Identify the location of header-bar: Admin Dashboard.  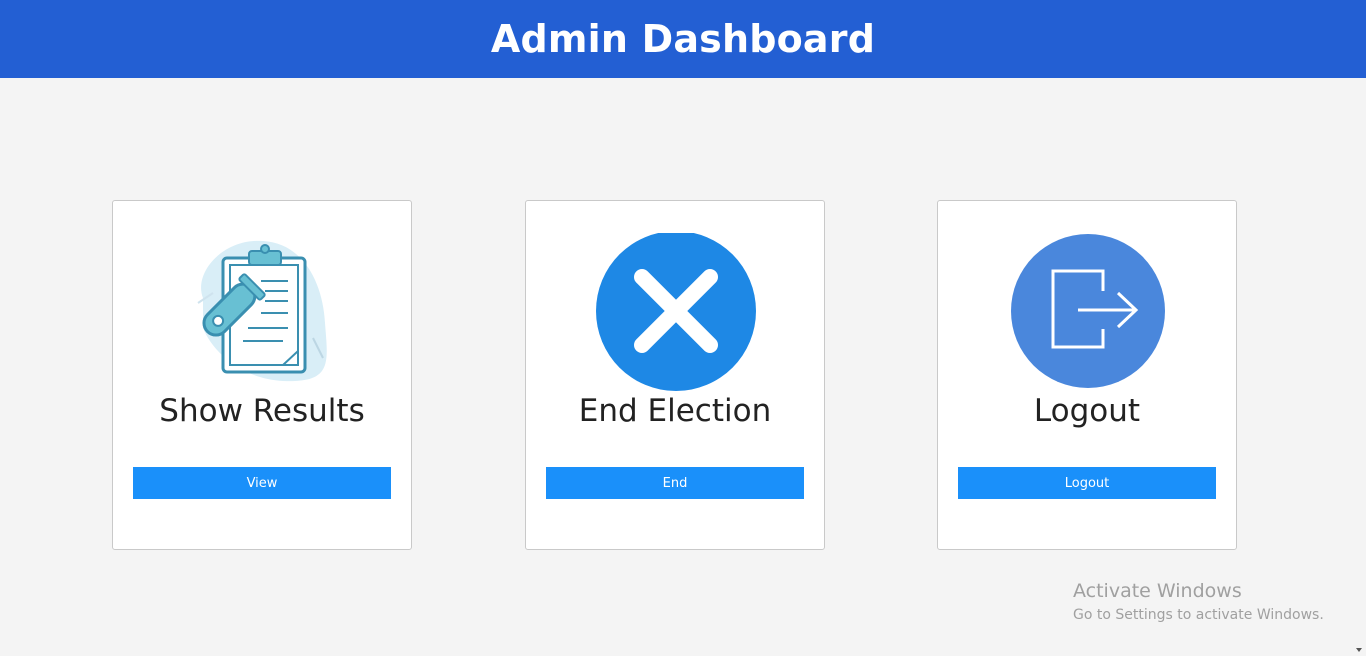
(683, 39).